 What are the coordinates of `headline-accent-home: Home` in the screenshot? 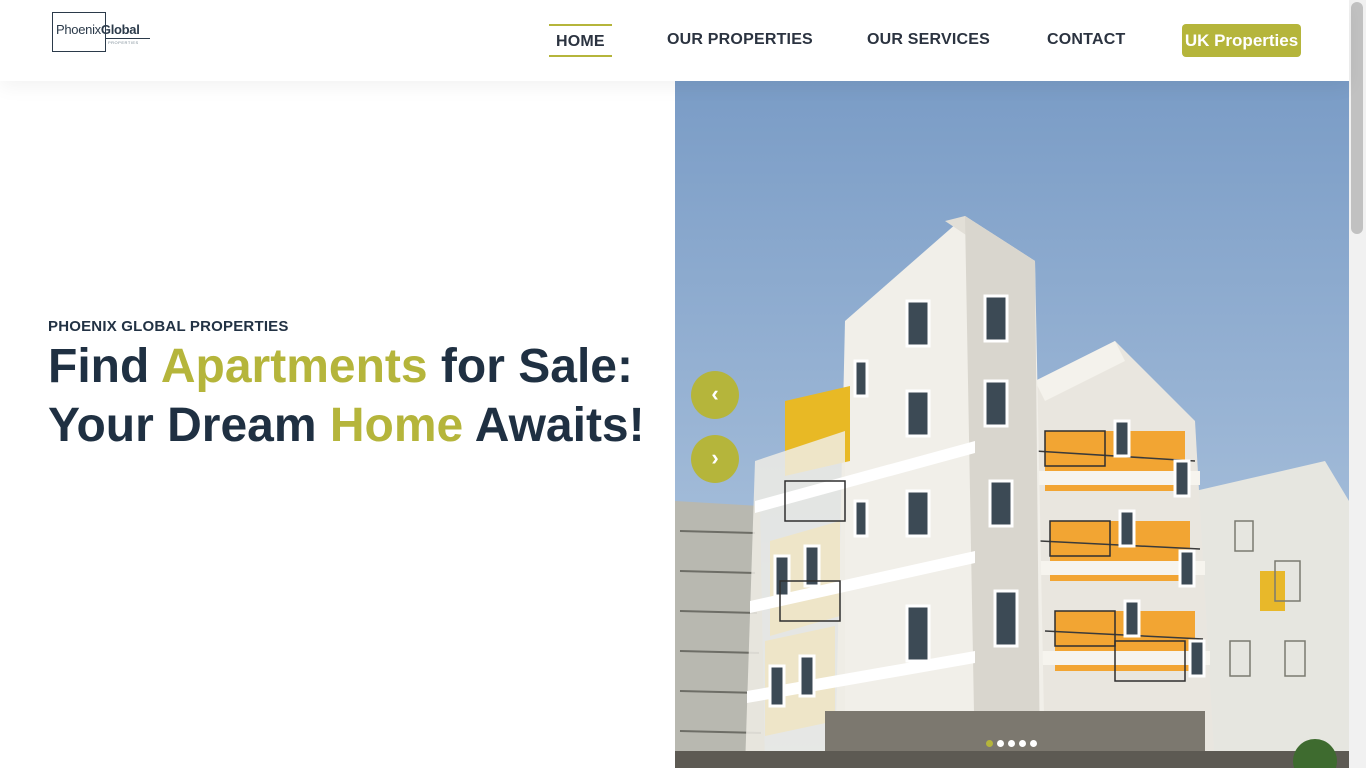 It's located at (396, 425).